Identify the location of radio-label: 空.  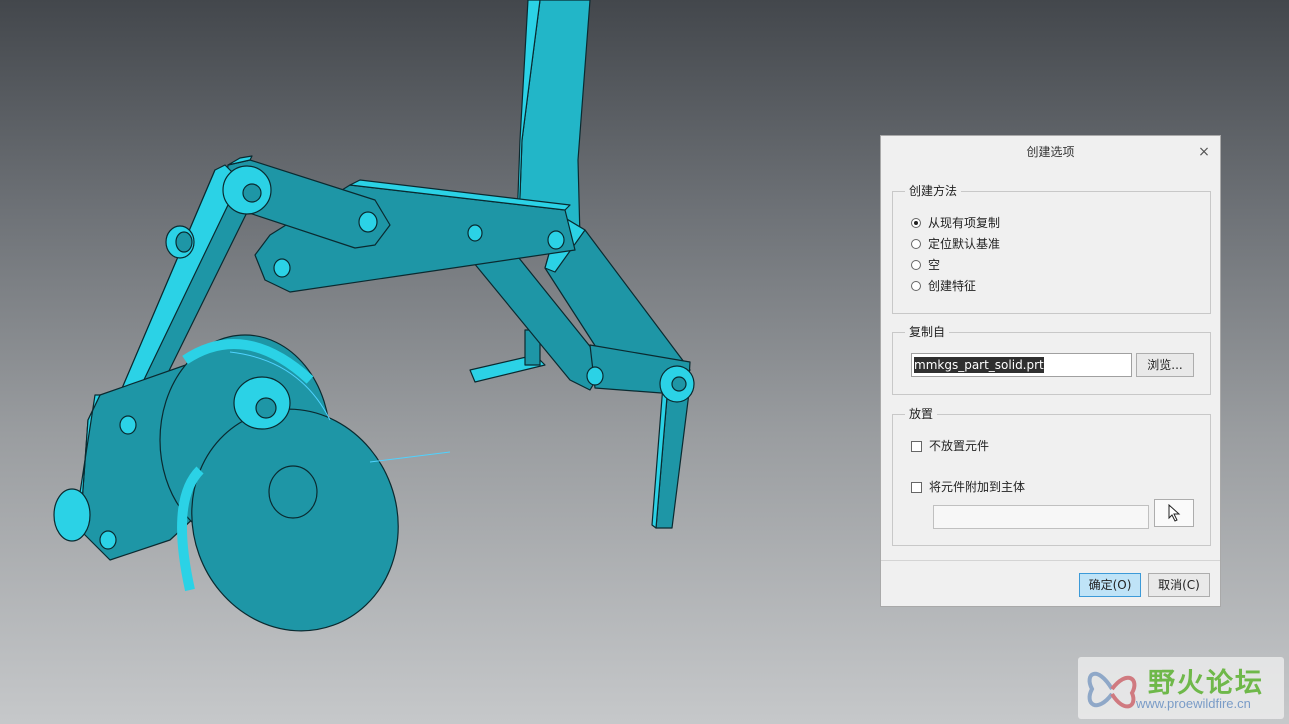
(934, 265).